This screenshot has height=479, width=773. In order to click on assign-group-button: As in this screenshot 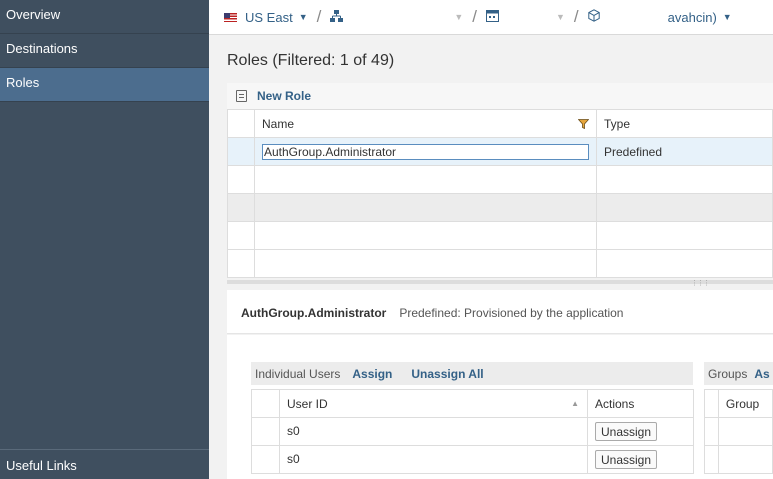, I will do `click(761, 374)`.